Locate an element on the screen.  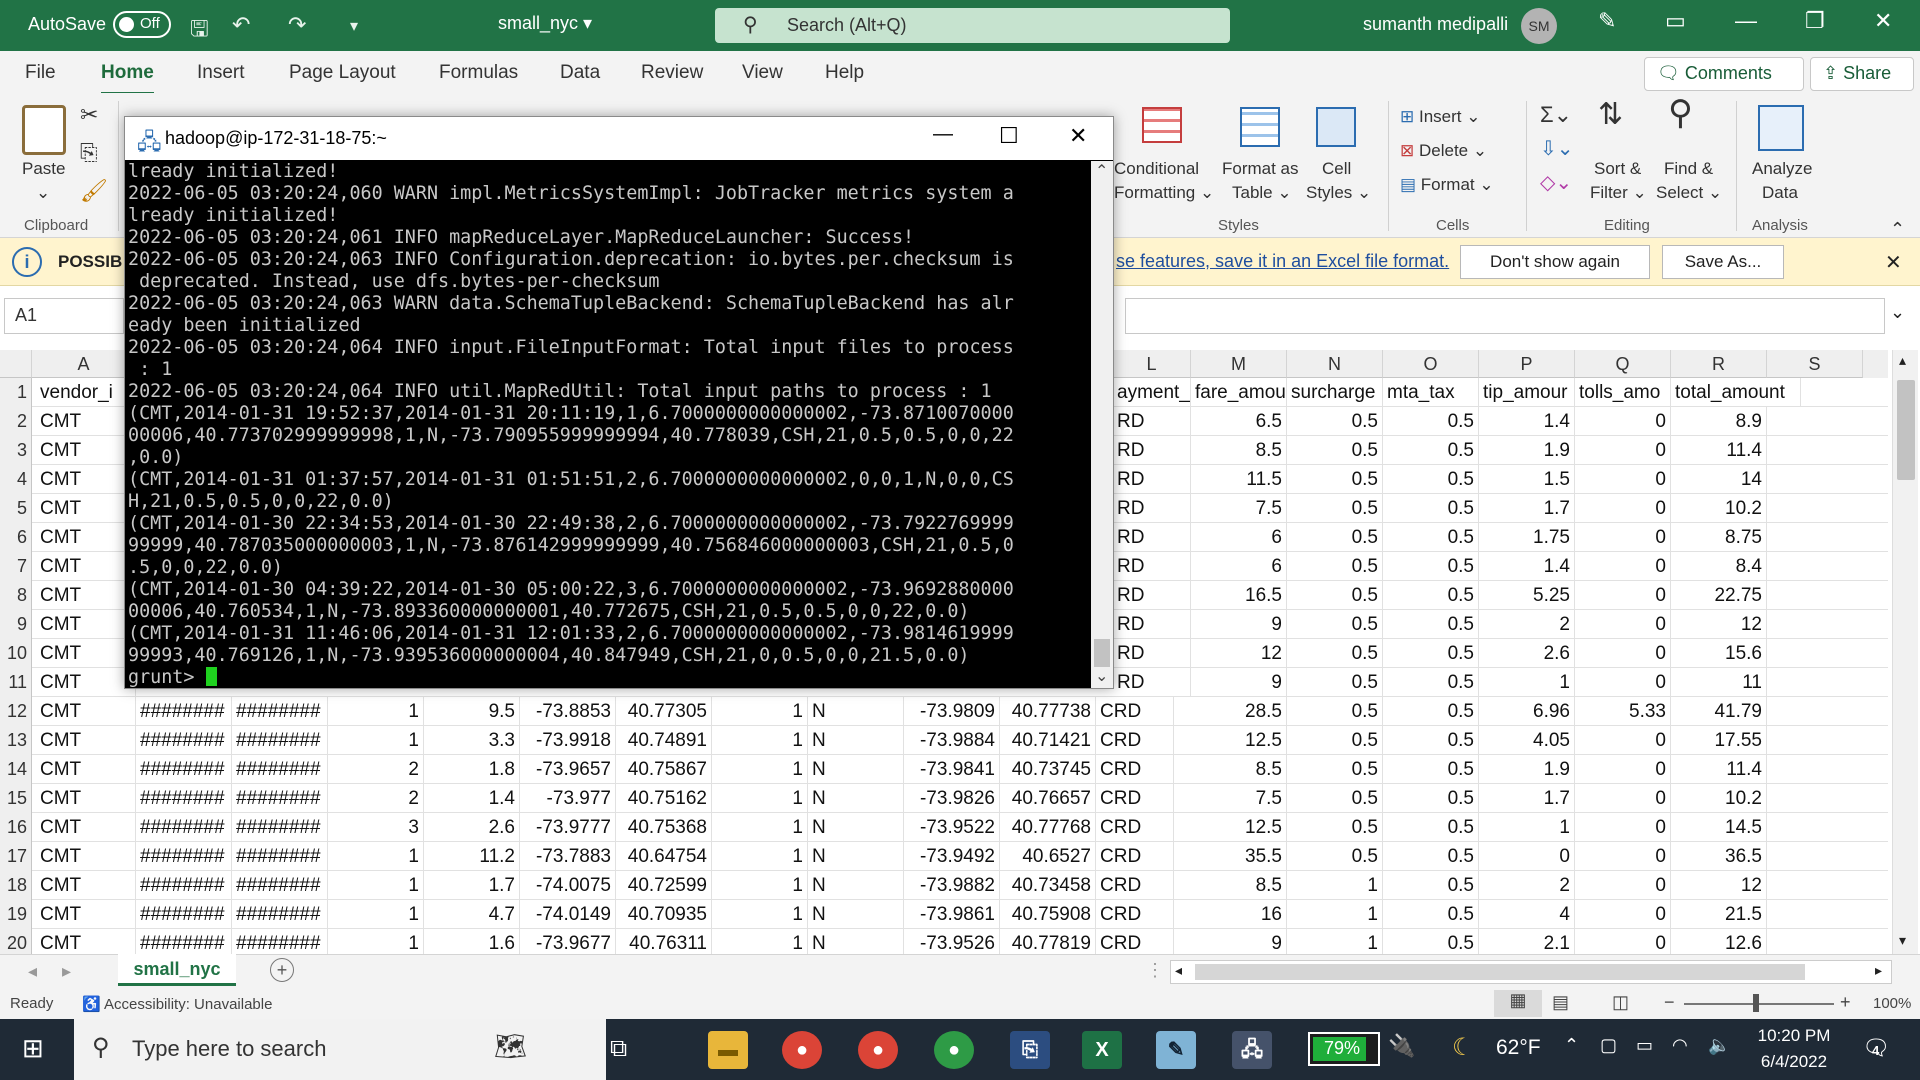
terminal-scrollbar: ⌃ ⌄ is located at coordinates (1102, 424).